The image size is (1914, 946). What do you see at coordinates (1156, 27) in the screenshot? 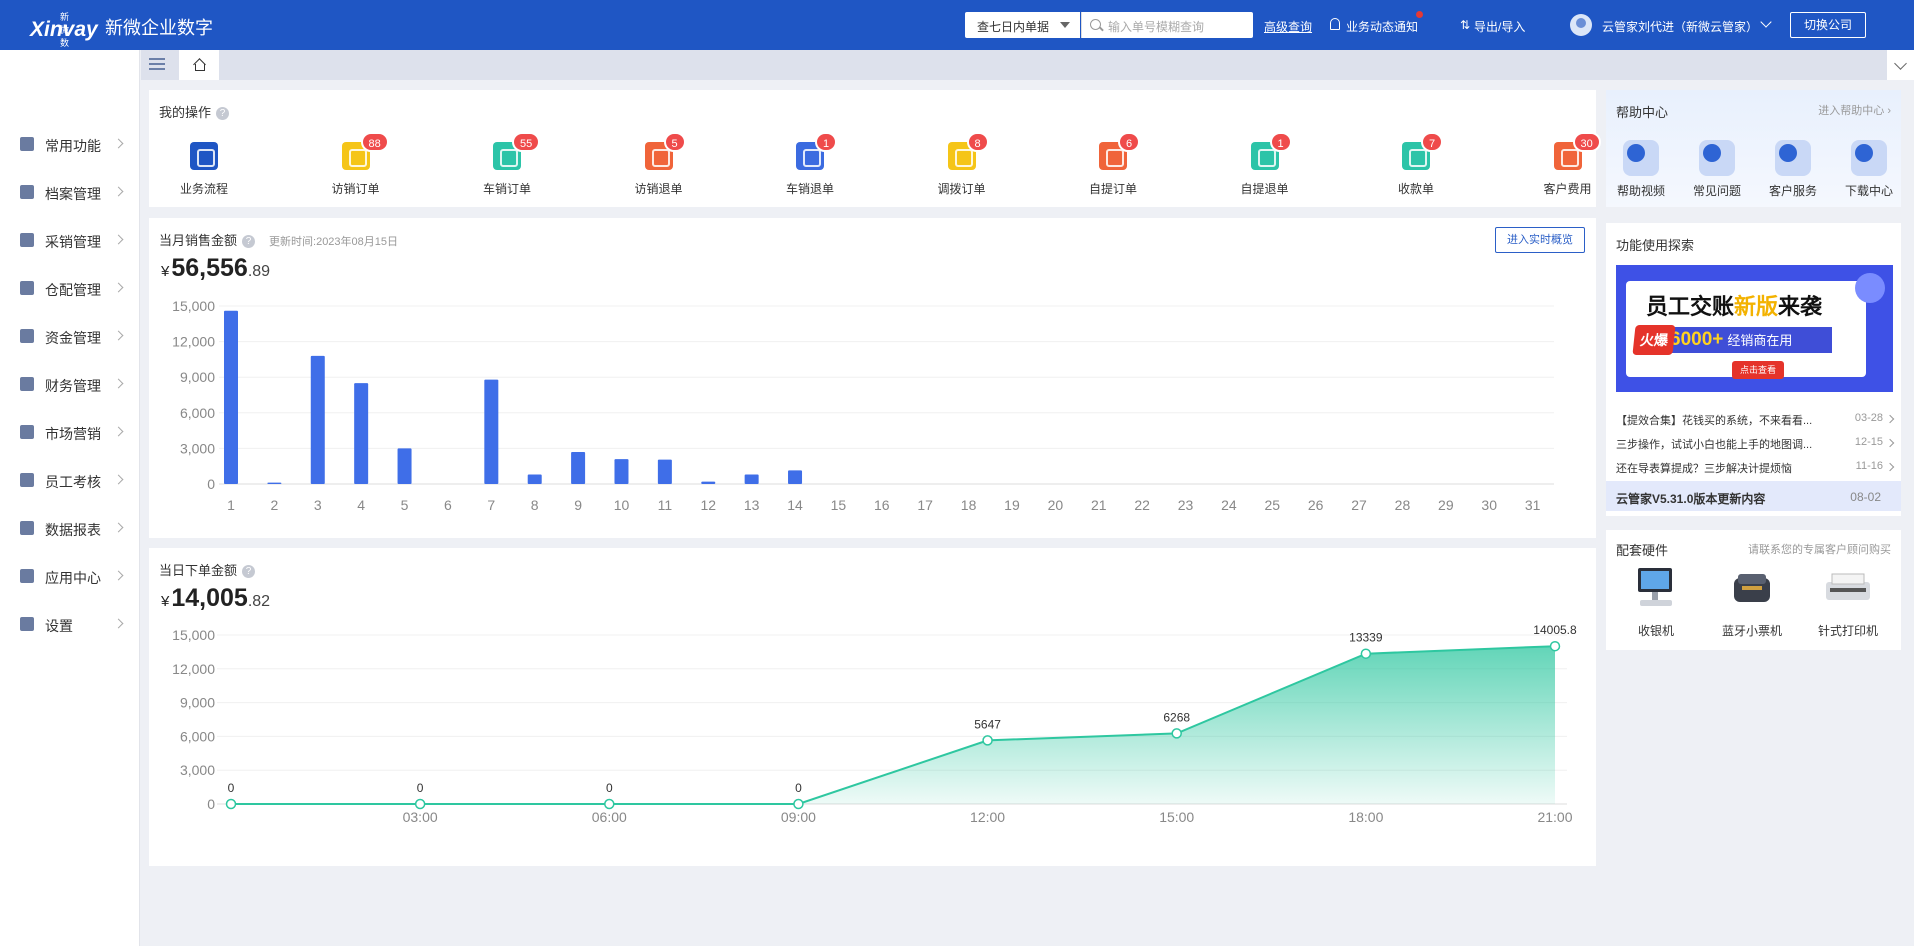
I see `search-placeholder: 输入单号模糊查询` at bounding box center [1156, 27].